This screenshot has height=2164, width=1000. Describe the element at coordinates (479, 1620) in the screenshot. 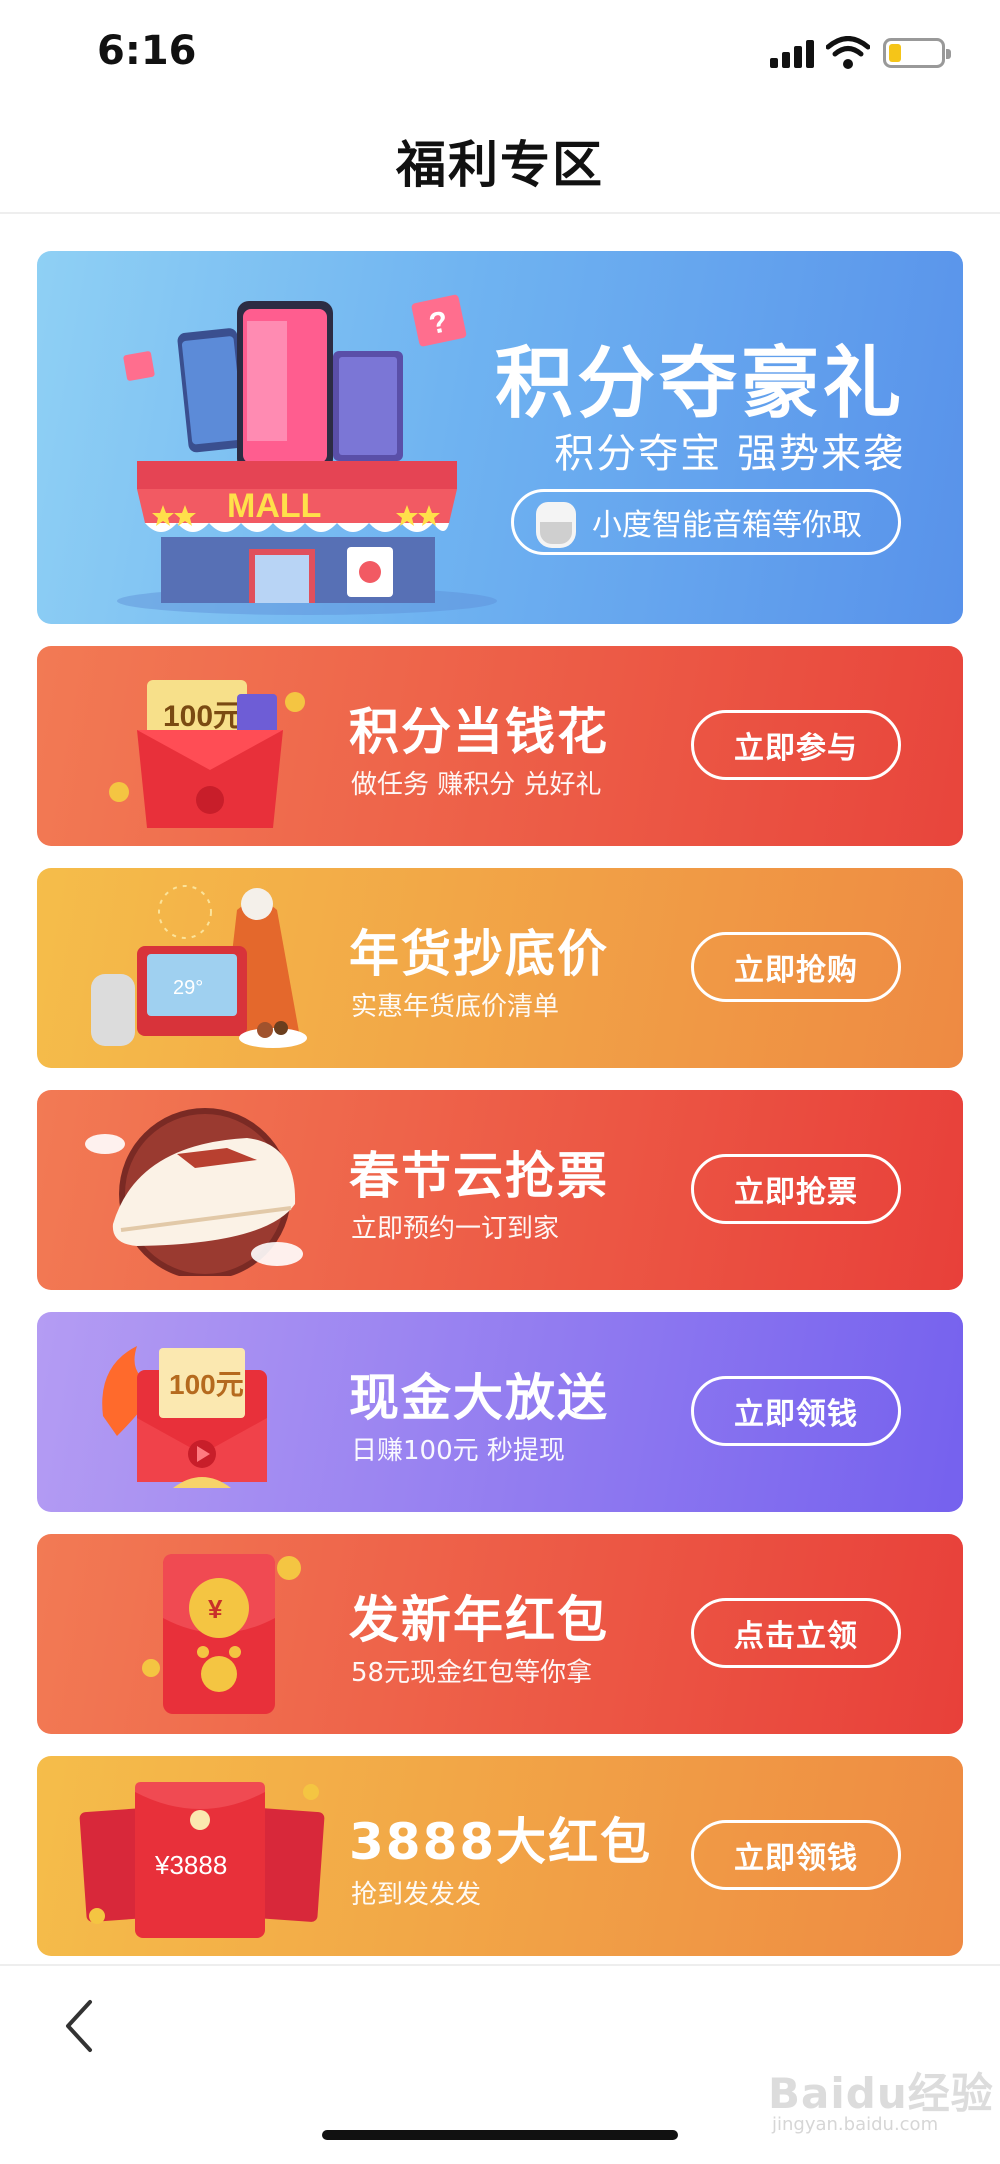

I see `card-title: 发新年红包` at that location.